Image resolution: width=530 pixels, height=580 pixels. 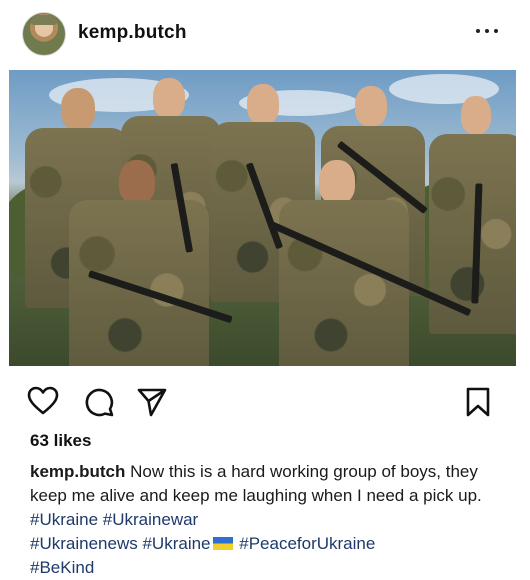 What do you see at coordinates (478, 402) in the screenshot?
I see `bookmark-icon` at bounding box center [478, 402].